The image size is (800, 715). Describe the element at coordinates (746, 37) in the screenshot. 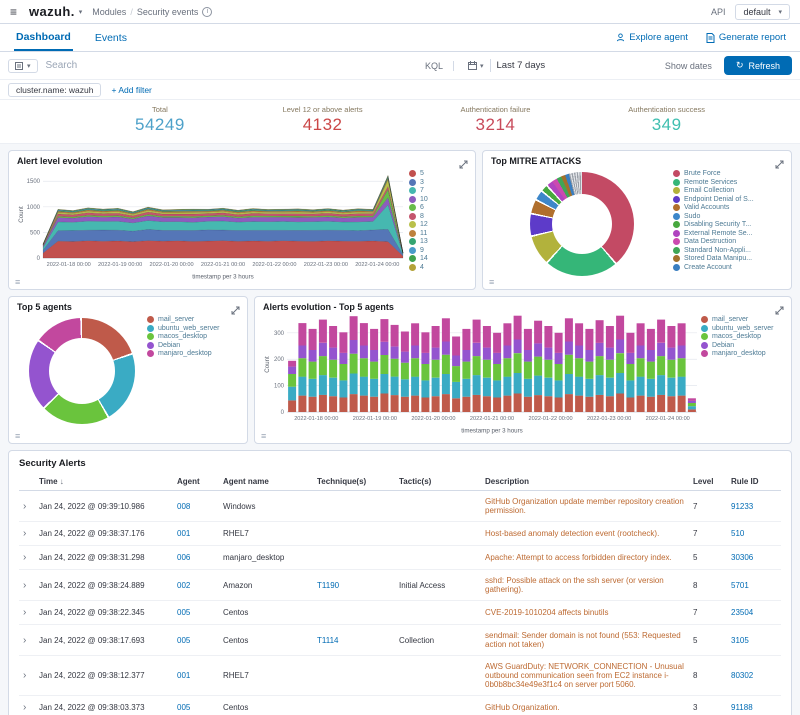

I see `generate-report-button: Generate report` at that location.